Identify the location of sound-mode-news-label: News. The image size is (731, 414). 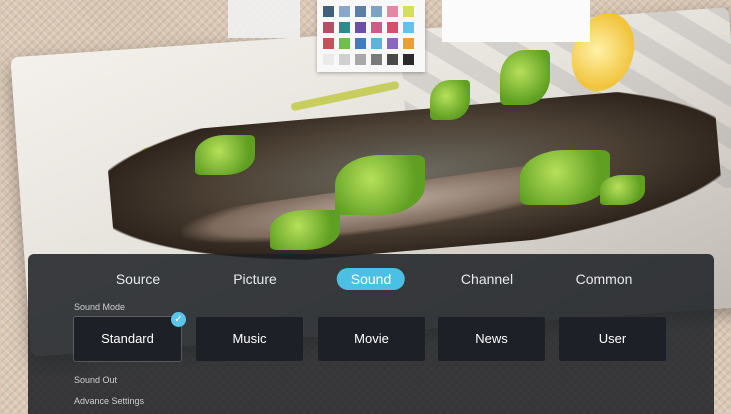
(491, 338).